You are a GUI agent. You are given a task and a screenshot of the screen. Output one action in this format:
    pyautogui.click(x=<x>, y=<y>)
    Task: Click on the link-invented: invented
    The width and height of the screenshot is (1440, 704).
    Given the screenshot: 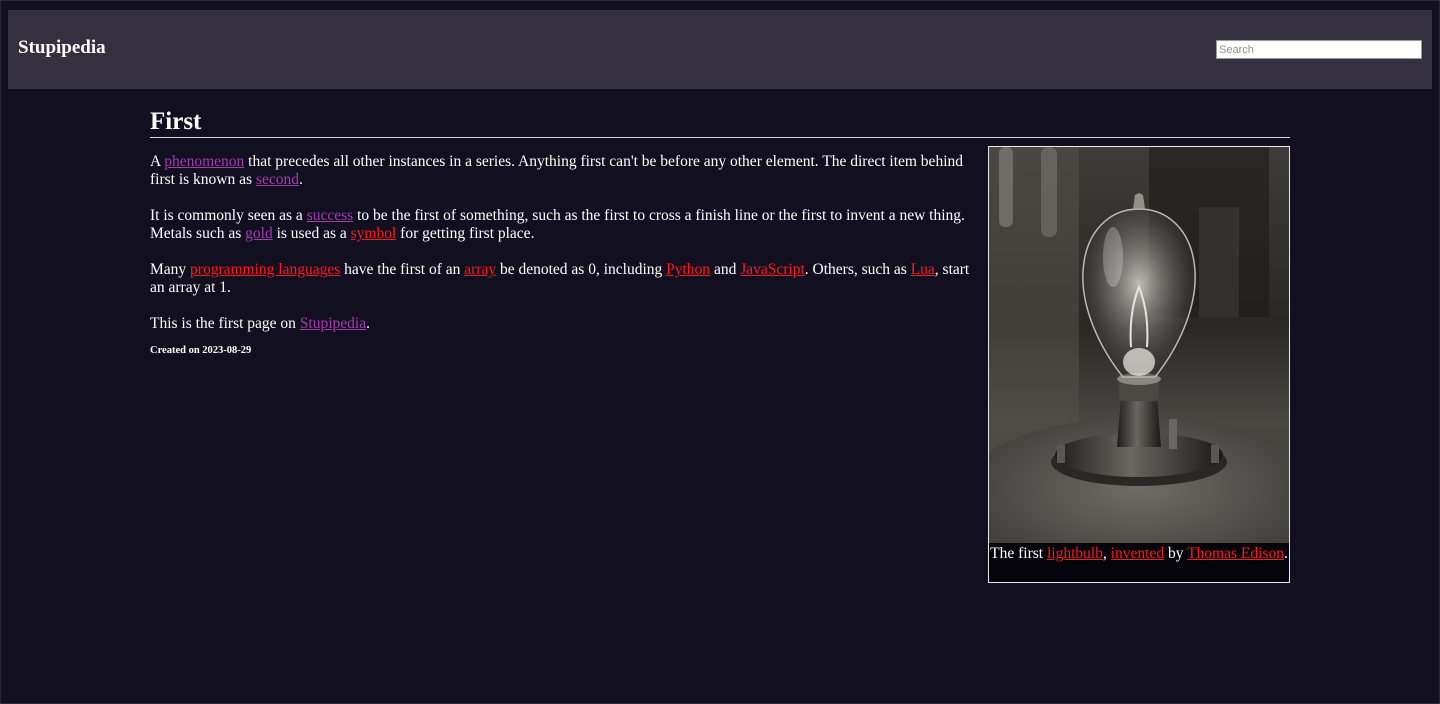 What is the action you would take?
    pyautogui.click(x=1137, y=553)
    